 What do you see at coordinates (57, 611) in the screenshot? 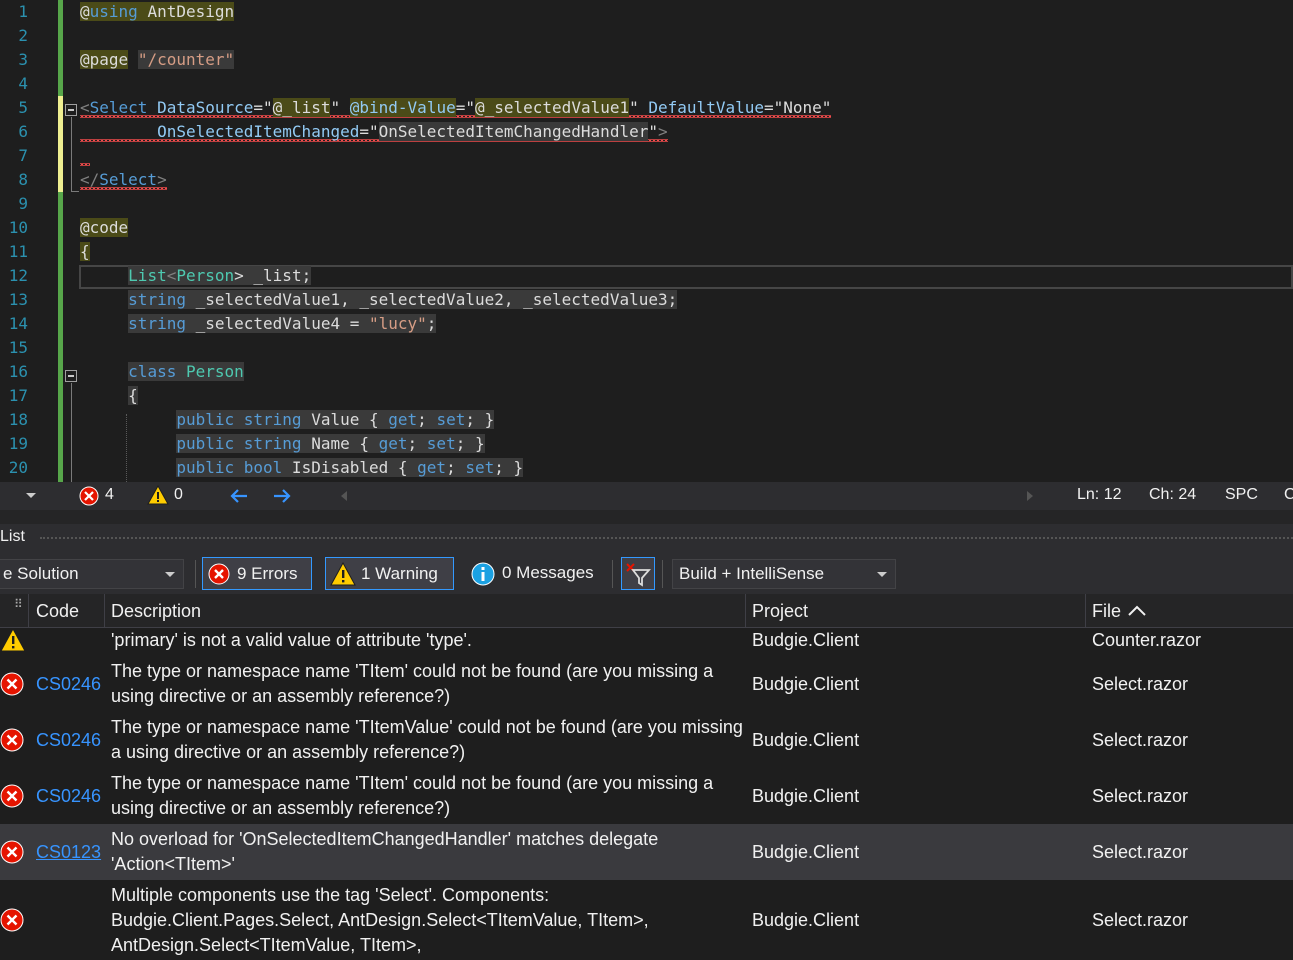
I see `column-code: Code` at bounding box center [57, 611].